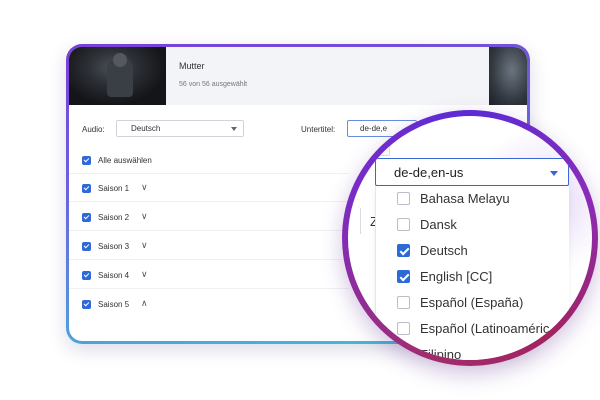 Image resolution: width=600 pixels, height=400 pixels. Describe the element at coordinates (318, 129) in the screenshot. I see `subtitle-label: Untertitel:` at that location.